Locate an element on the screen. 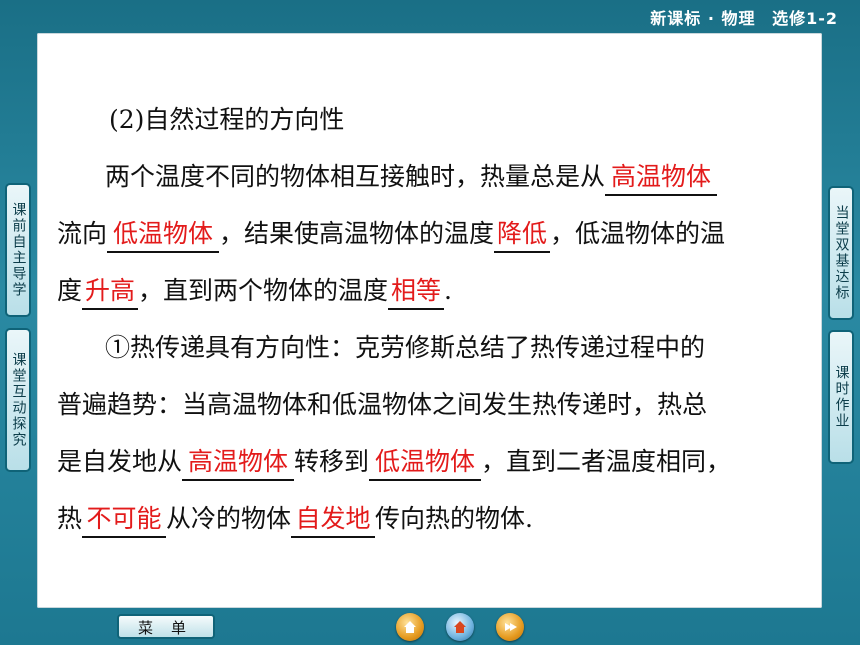 The height and width of the screenshot is (645, 860). answer-blank: 相等 is located at coordinates (416, 292).